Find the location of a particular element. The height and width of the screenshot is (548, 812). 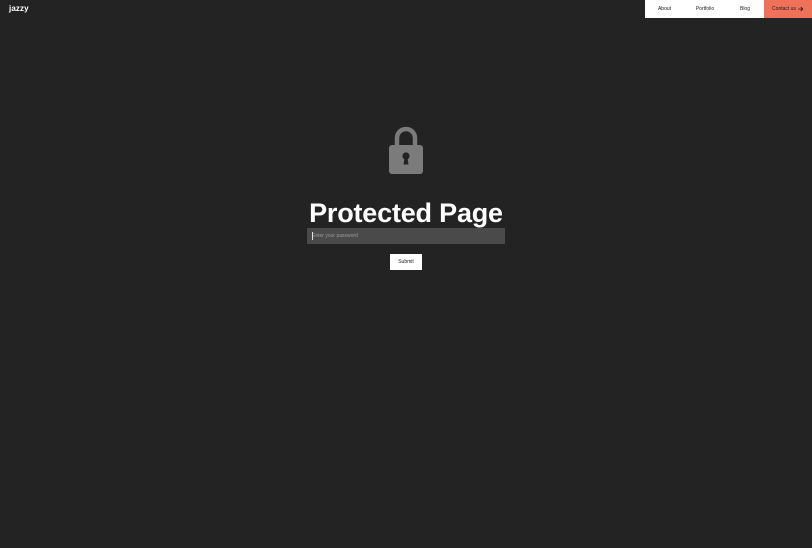

nav-link-blog: Blog is located at coordinates (745, 9).